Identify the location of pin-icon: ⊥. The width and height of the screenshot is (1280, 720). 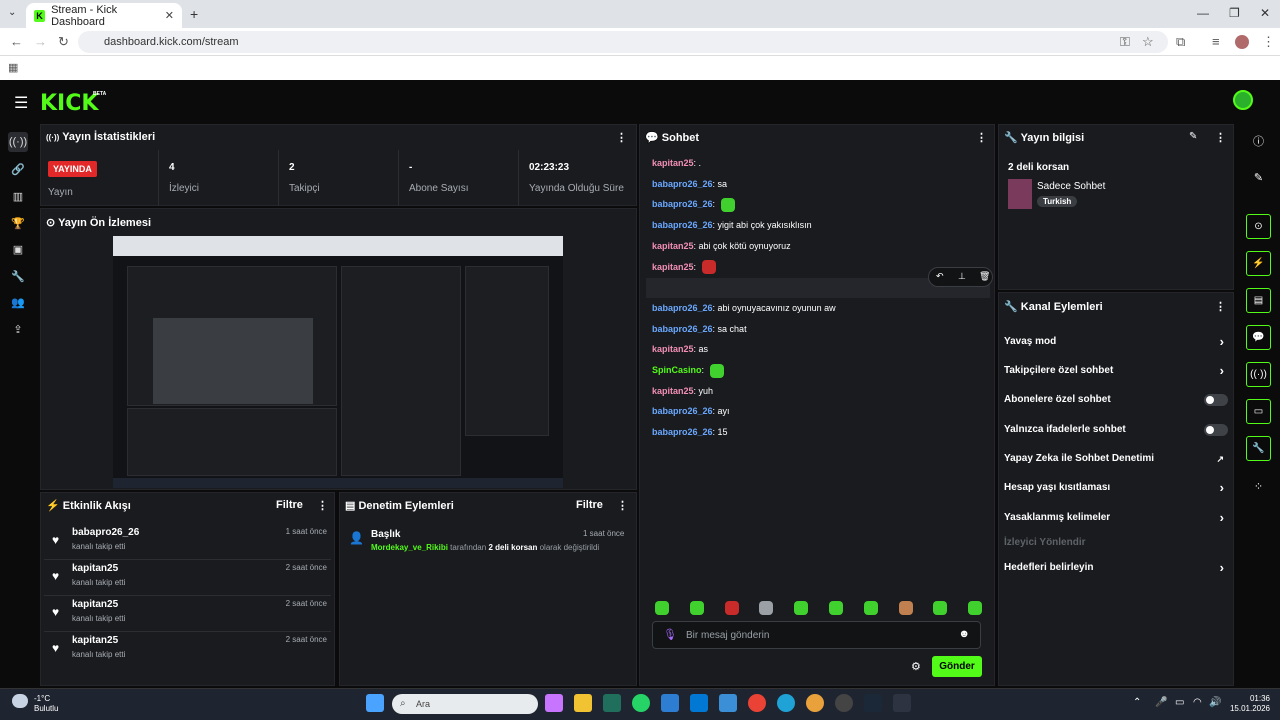
(962, 276).